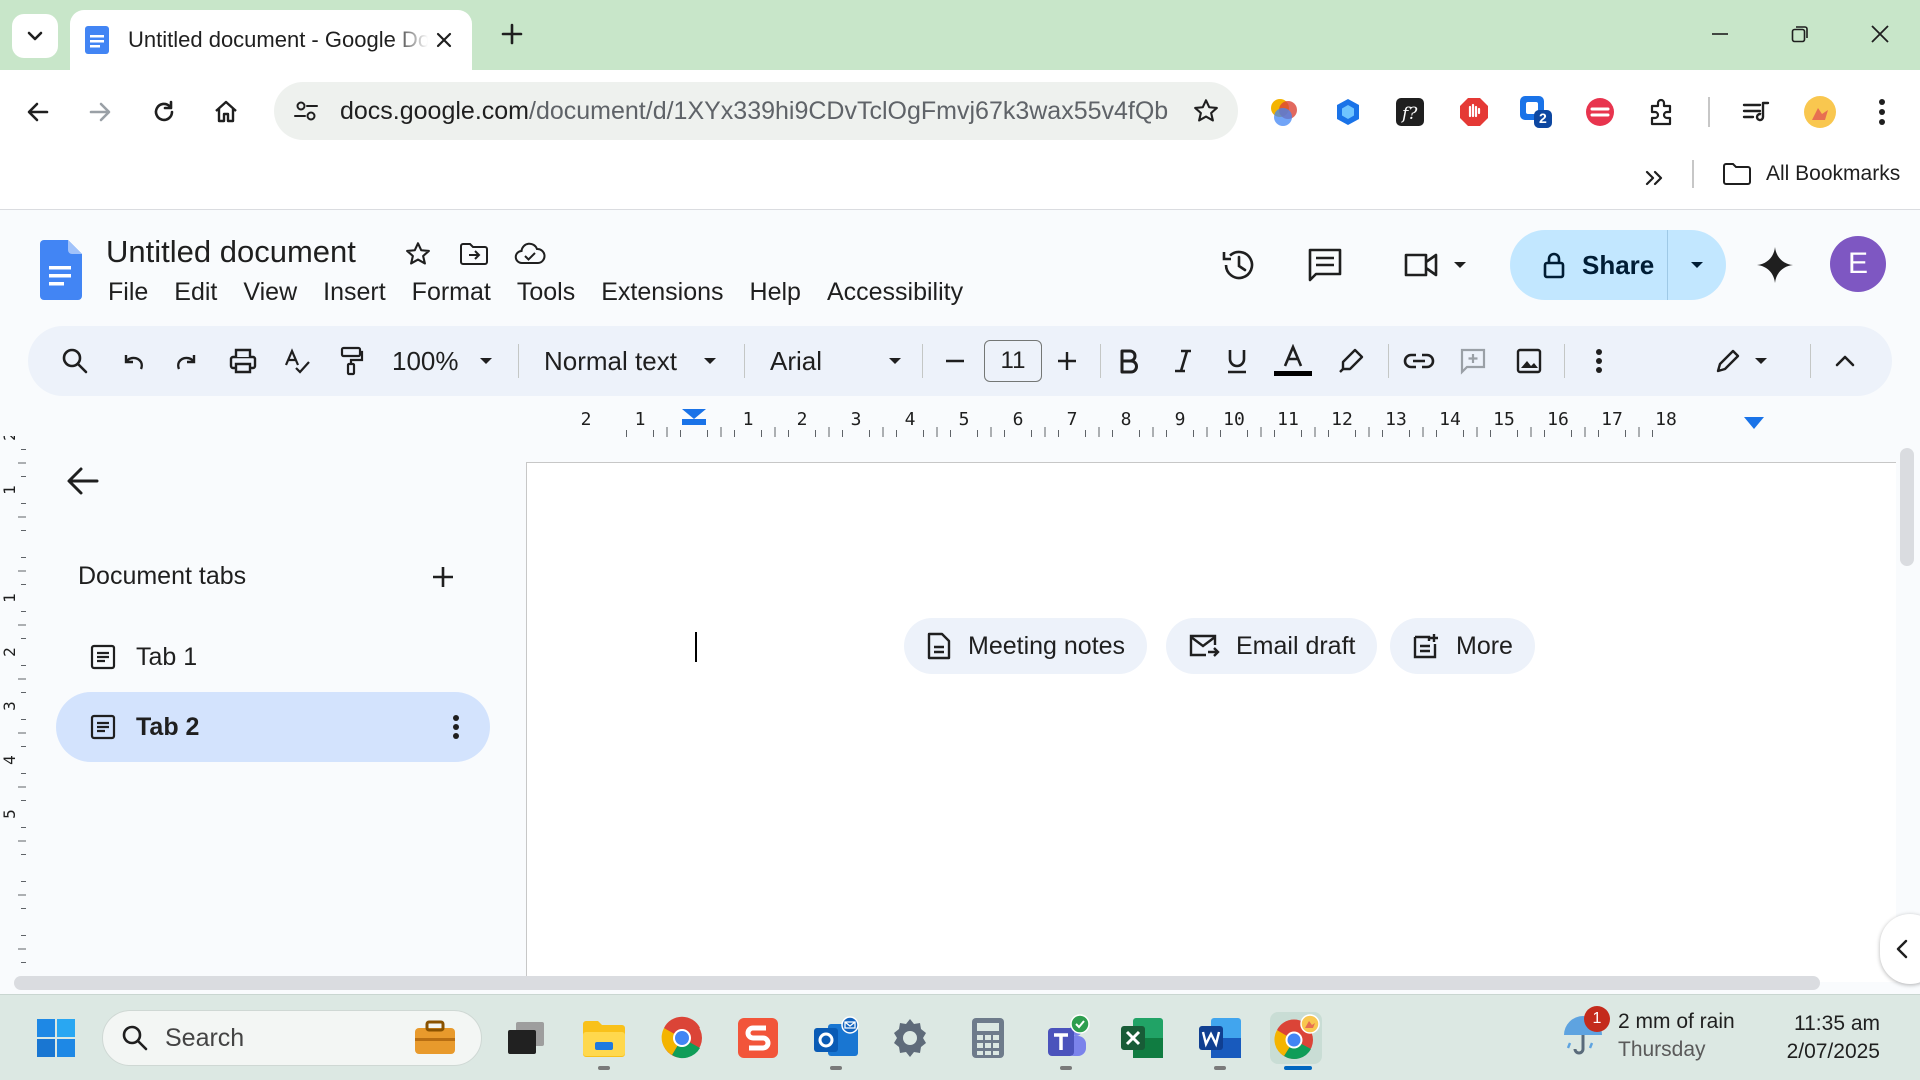  Describe the element at coordinates (1206, 111) in the screenshot. I see `bookmark-star-icon` at that location.